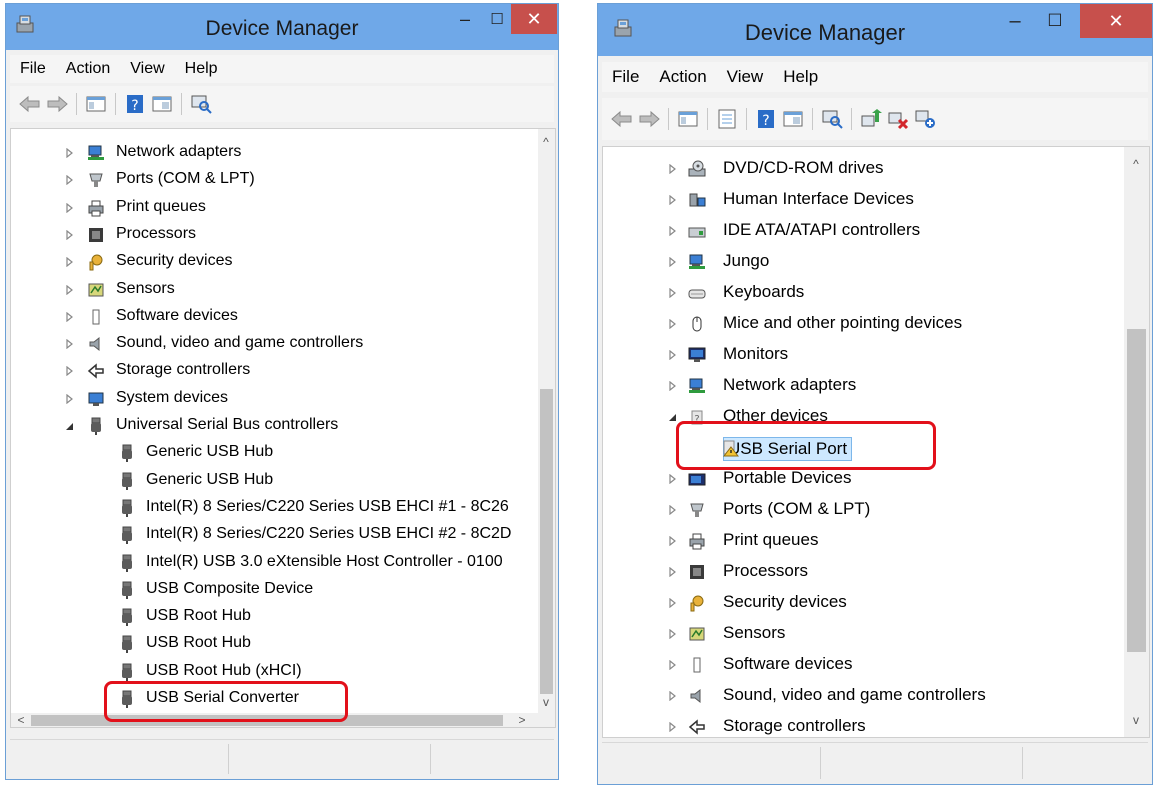 The height and width of the screenshot is (787, 1156). I want to click on tree-item: DVD/CD-ROM drives, so click(863, 168).